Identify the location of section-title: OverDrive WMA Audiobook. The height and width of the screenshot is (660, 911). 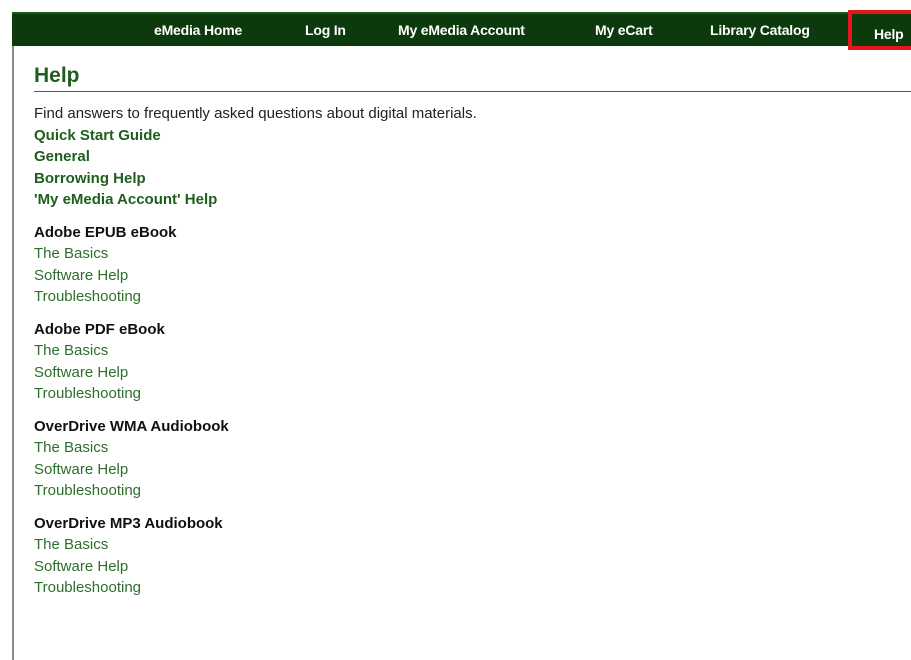
(131, 426).